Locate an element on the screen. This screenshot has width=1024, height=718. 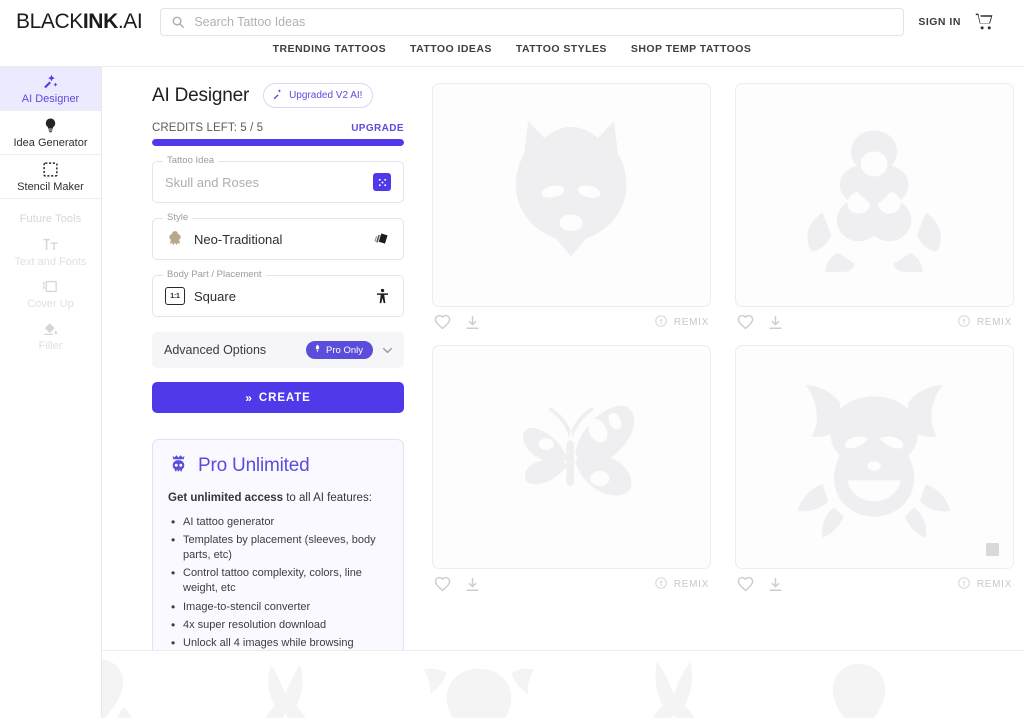
tattoo-idea-legend: Tattoo Idea is located at coordinates (191, 160).